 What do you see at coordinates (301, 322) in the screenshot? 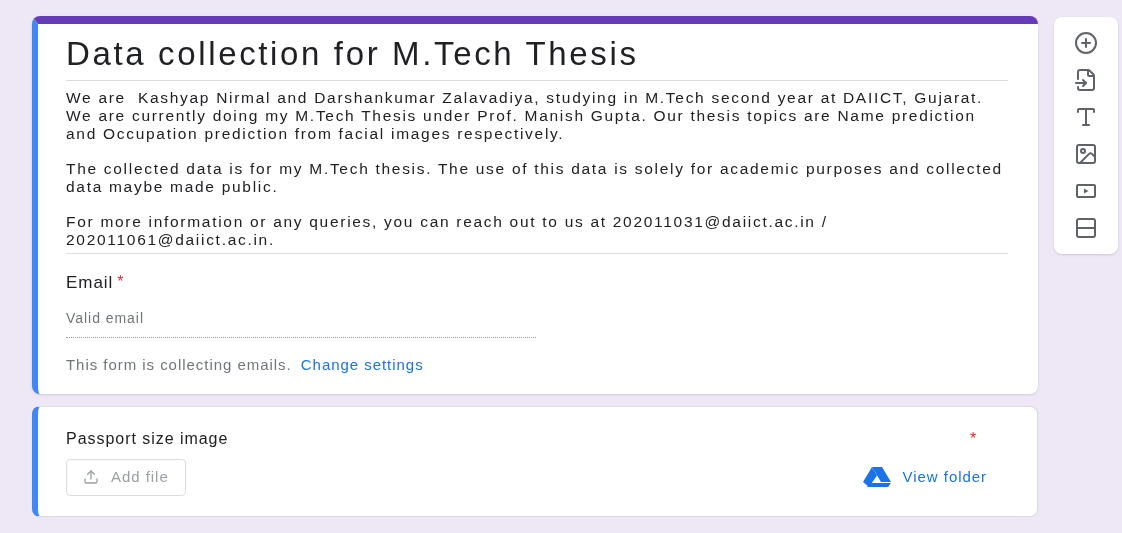
I see `email-field: Valid email` at bounding box center [301, 322].